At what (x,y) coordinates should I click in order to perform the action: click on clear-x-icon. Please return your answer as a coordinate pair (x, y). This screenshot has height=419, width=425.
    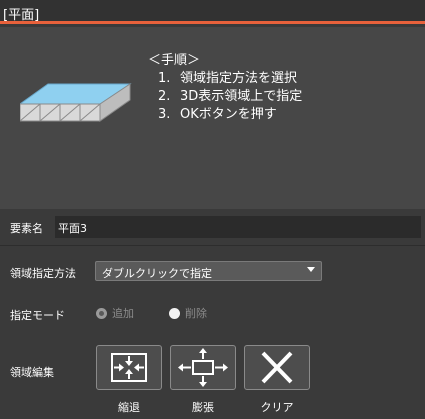
    Looking at the image, I should click on (277, 367).